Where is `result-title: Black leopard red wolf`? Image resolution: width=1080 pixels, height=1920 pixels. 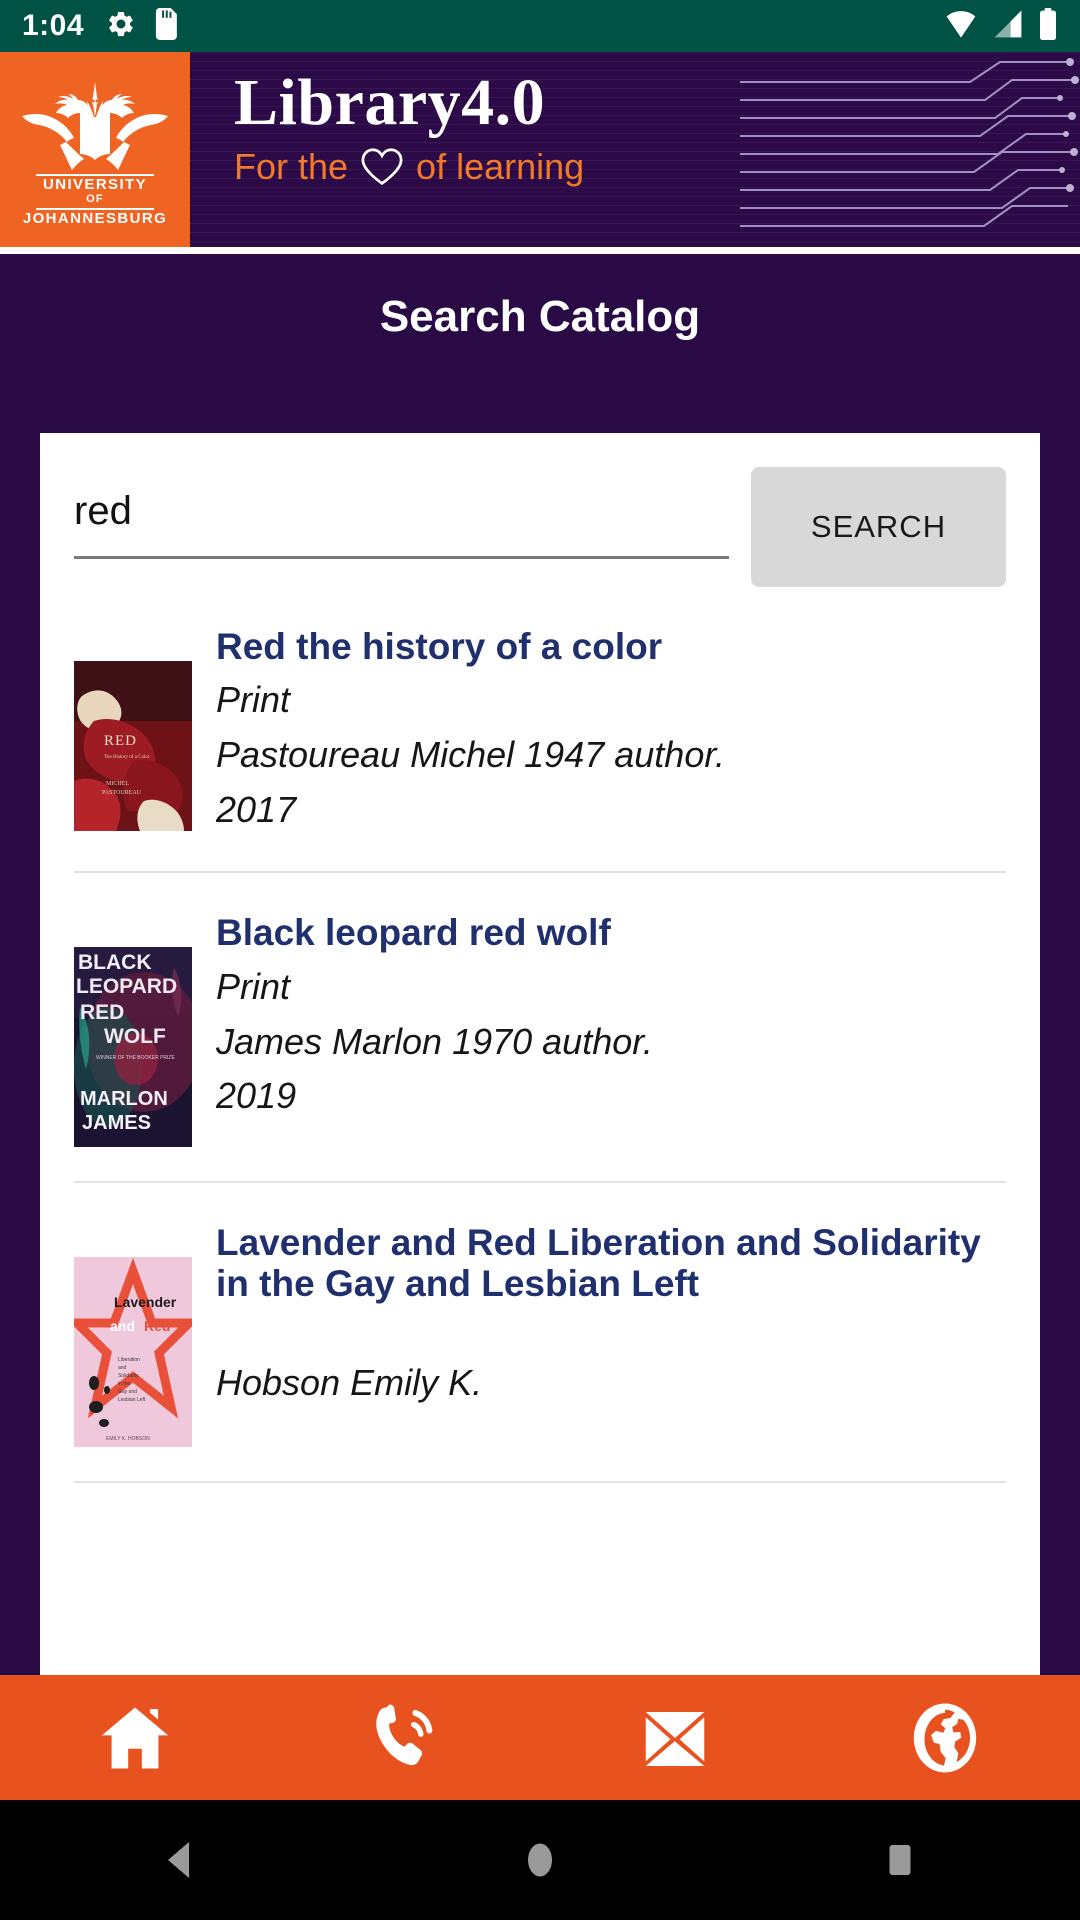
result-title: Black leopard red wolf is located at coordinates (611, 933).